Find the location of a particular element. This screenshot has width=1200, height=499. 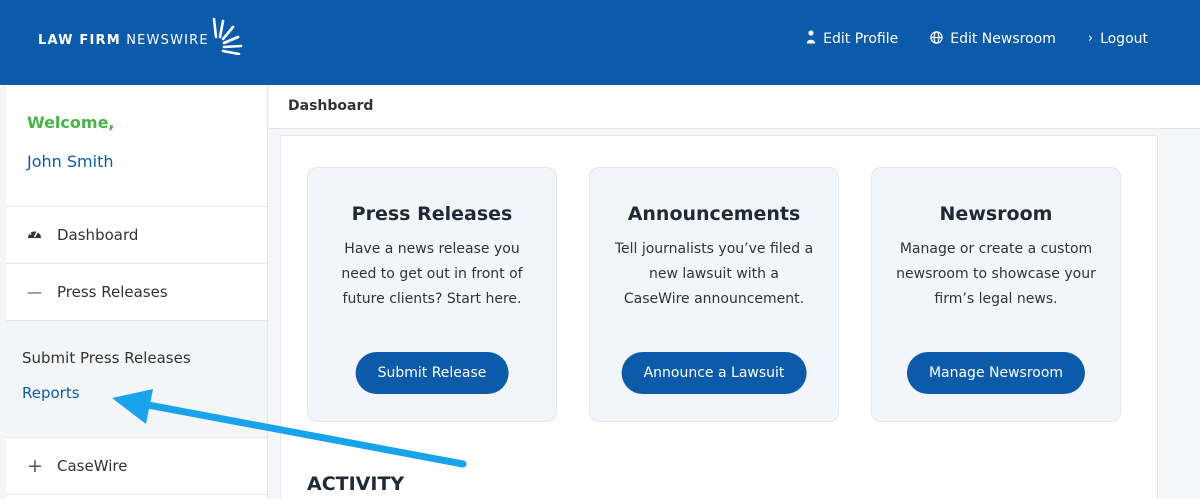

annotation-arrow-icon is located at coordinates (289, 428).